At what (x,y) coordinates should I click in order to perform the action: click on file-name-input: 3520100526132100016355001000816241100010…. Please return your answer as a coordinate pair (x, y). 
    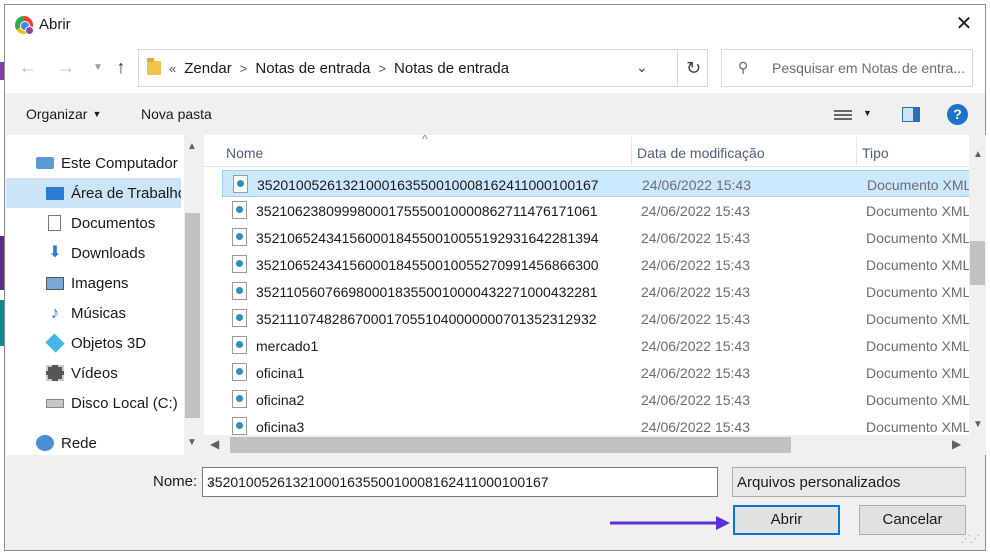
    Looking at the image, I should click on (460, 482).